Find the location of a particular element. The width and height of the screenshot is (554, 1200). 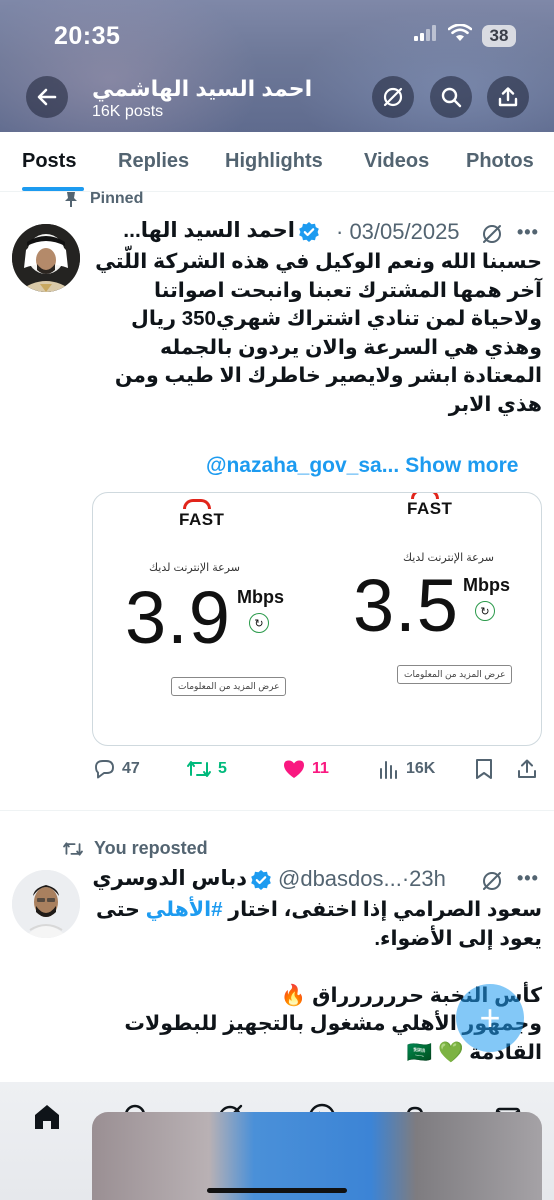

pinned-label-row: Pinned is located at coordinates (102, 199).